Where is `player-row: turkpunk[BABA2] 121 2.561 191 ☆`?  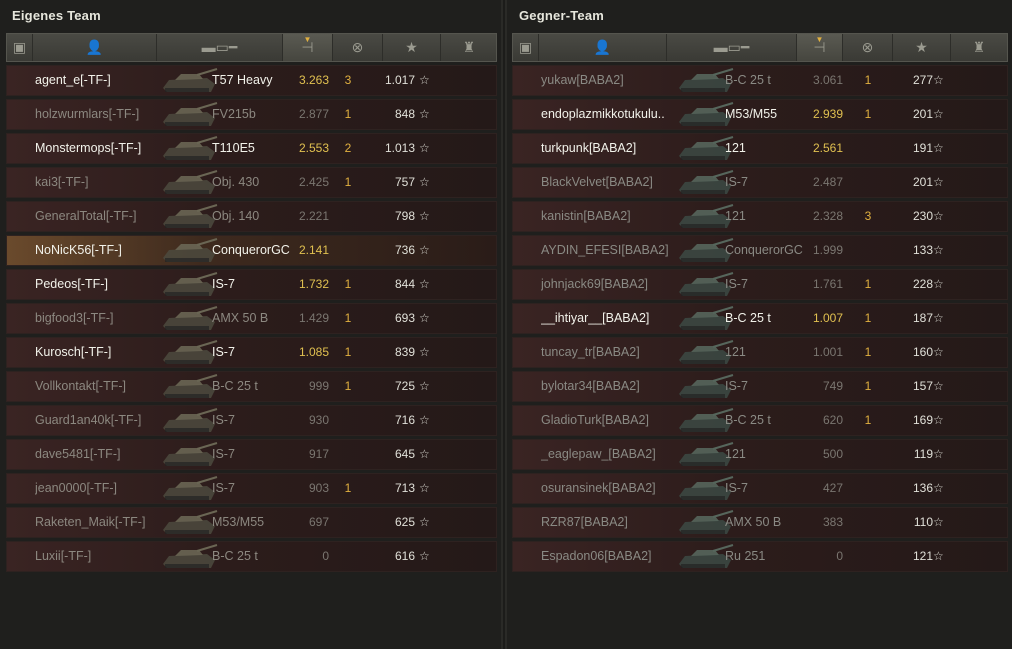 player-row: turkpunk[BABA2] 121 2.561 191 ☆ is located at coordinates (760, 148).